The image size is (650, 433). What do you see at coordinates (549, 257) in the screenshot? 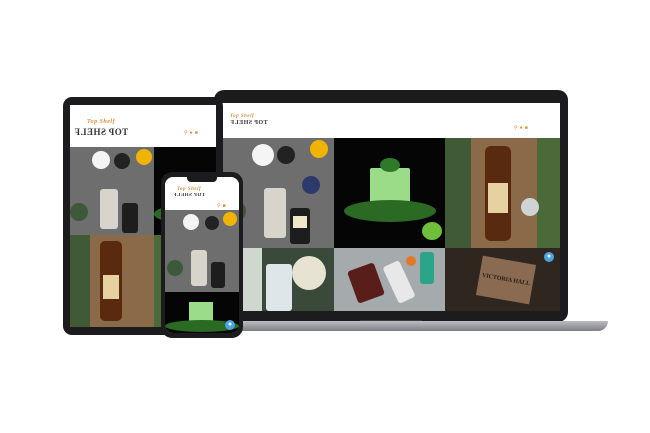
I see `chat-icon: ●` at bounding box center [549, 257].